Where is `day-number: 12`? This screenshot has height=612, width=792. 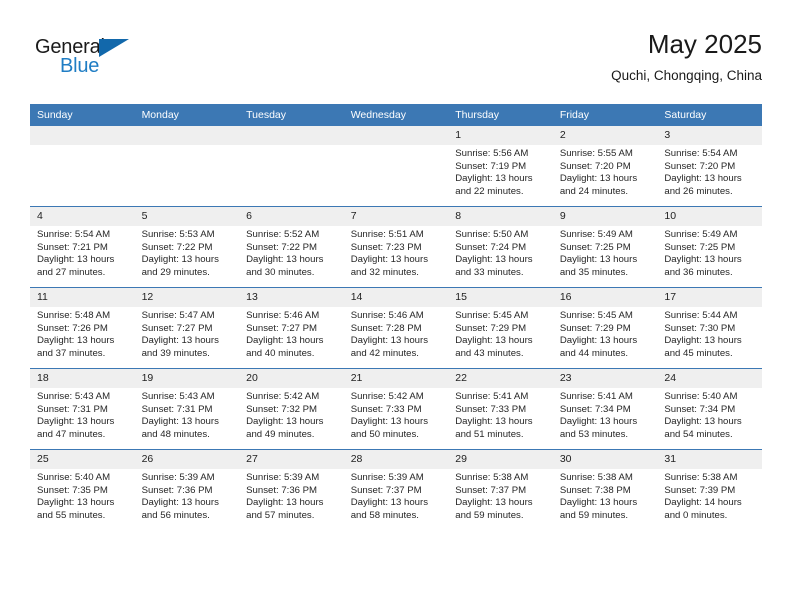 day-number: 12 is located at coordinates (187, 297).